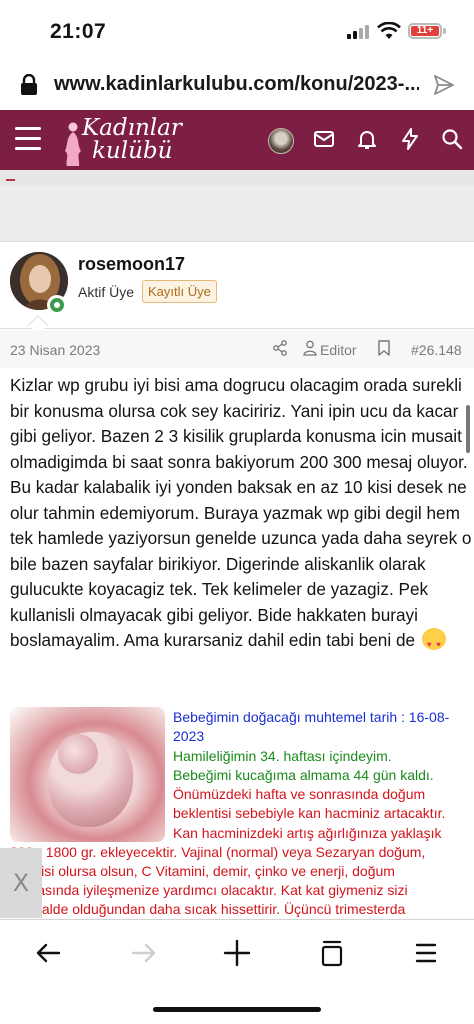  What do you see at coordinates (299, 794) in the screenshot?
I see `ticker-line-5: Önümüzdeki hafta ve sonrasında doğum` at bounding box center [299, 794].